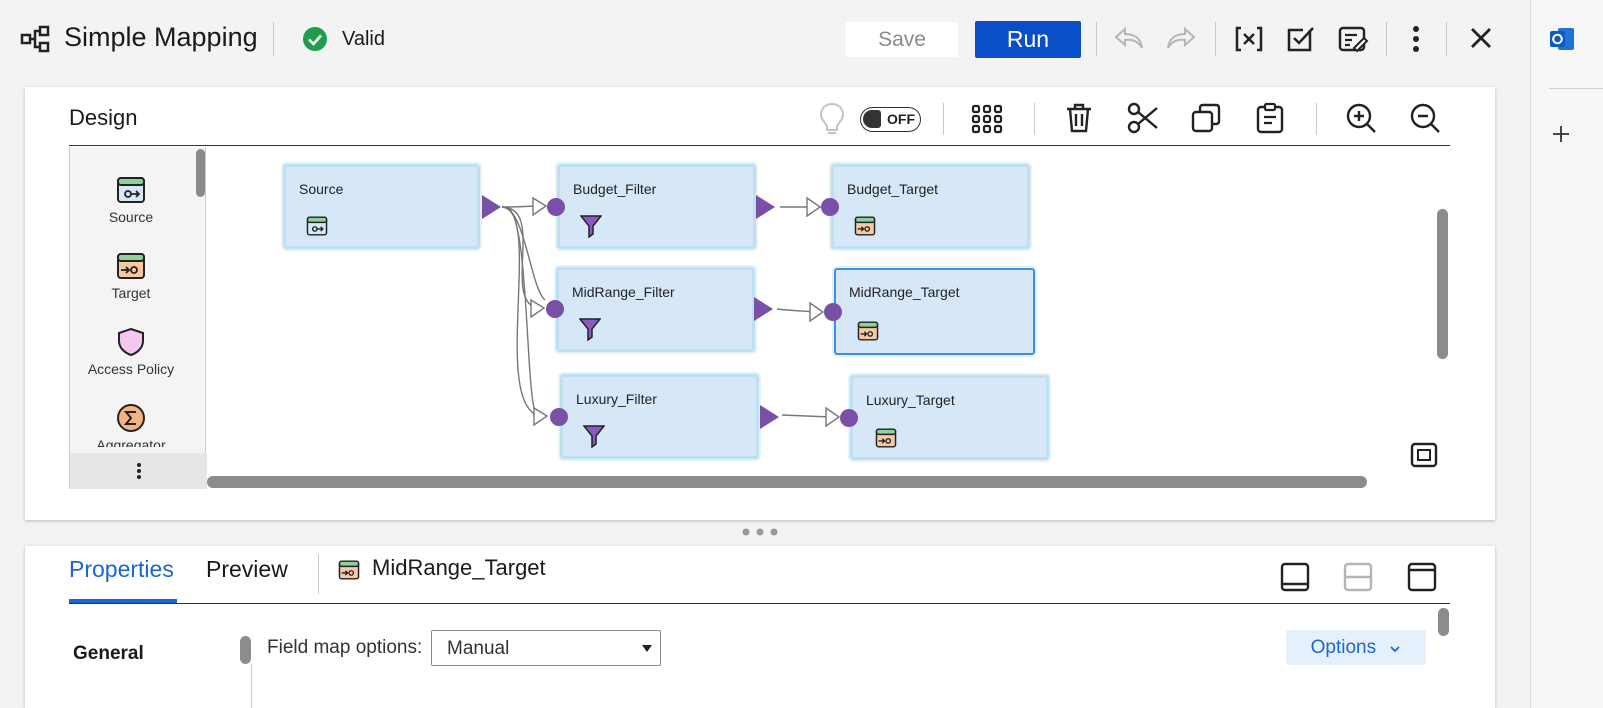 This screenshot has height=708, width=1603. I want to click on field-map-options-label: Field map options:, so click(345, 647).